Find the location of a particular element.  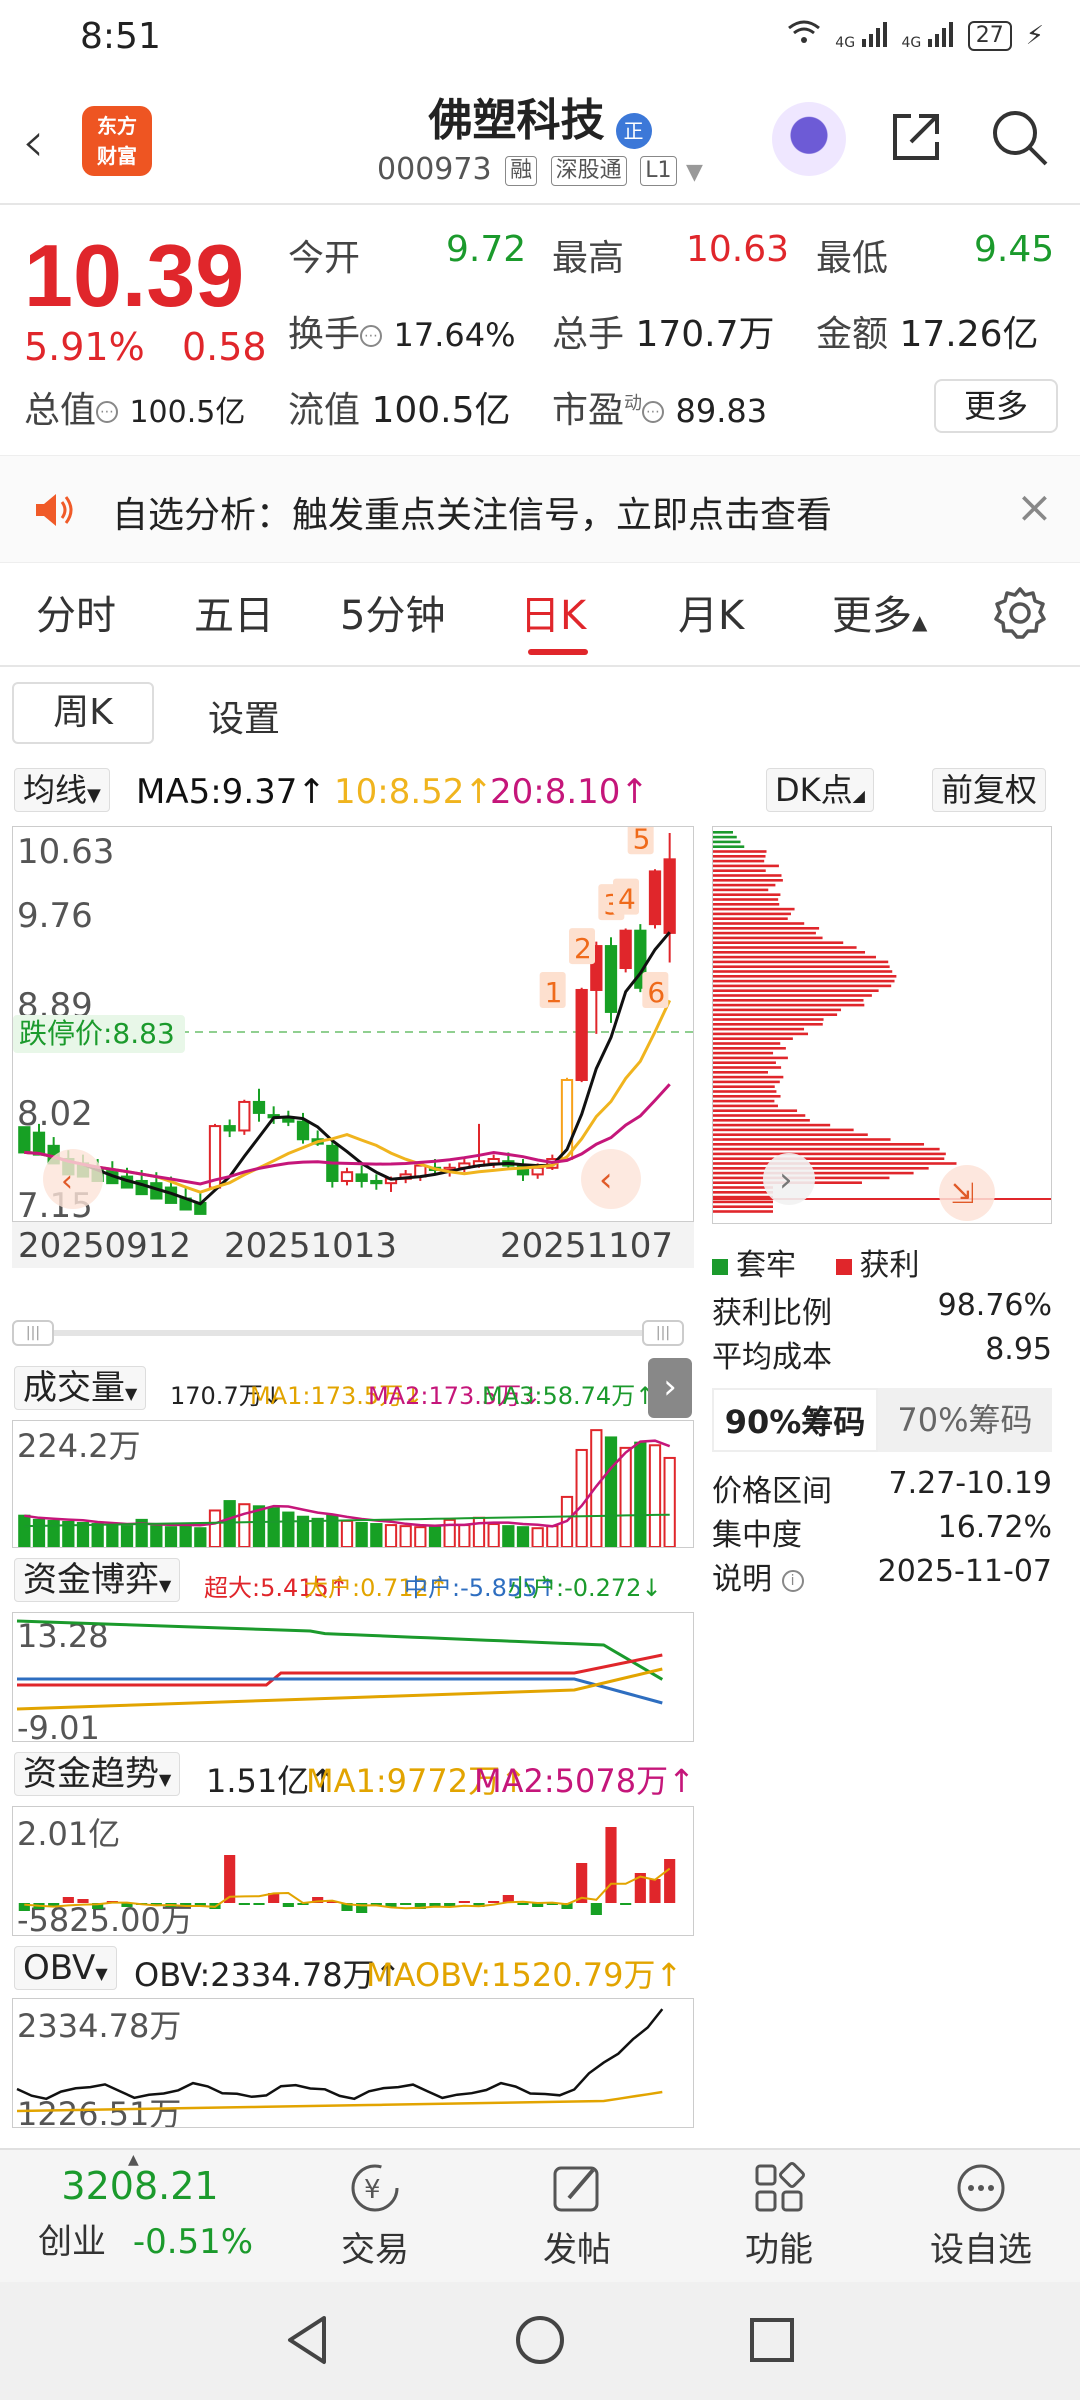

nav-post: 发帖 is located at coordinates (577, 2215).